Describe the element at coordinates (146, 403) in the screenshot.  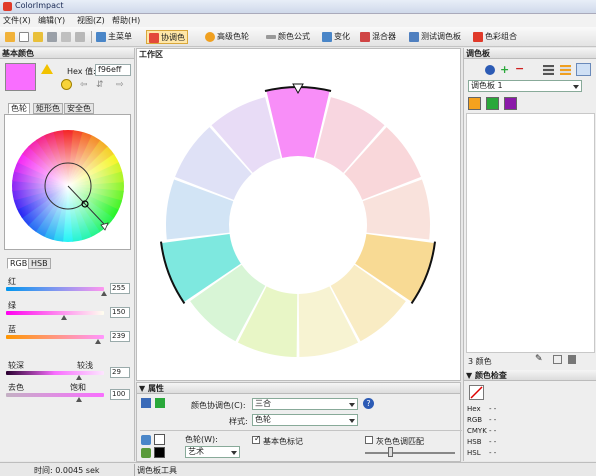
I see `save-props-icon` at that location.